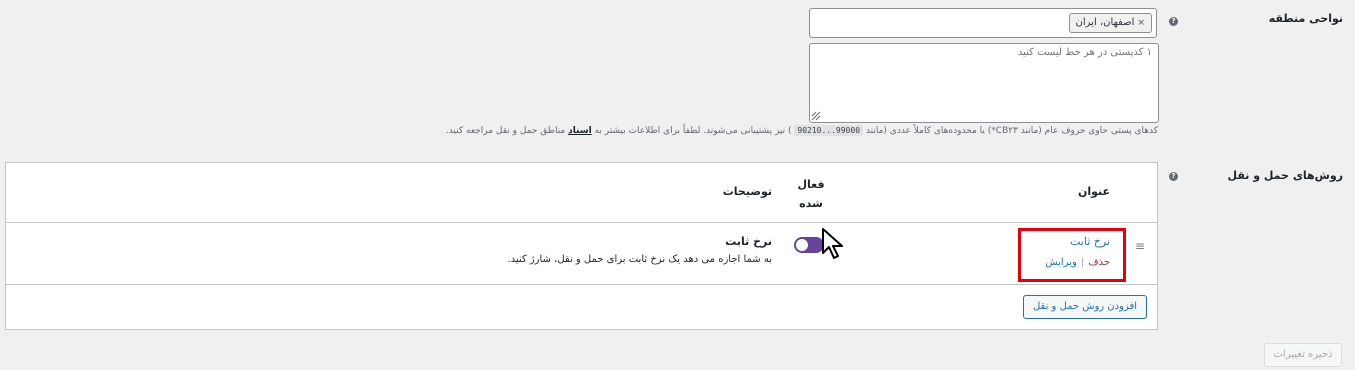 Image resolution: width=1355 pixels, height=370 pixels. I want to click on toggle-knob, so click(802, 245).